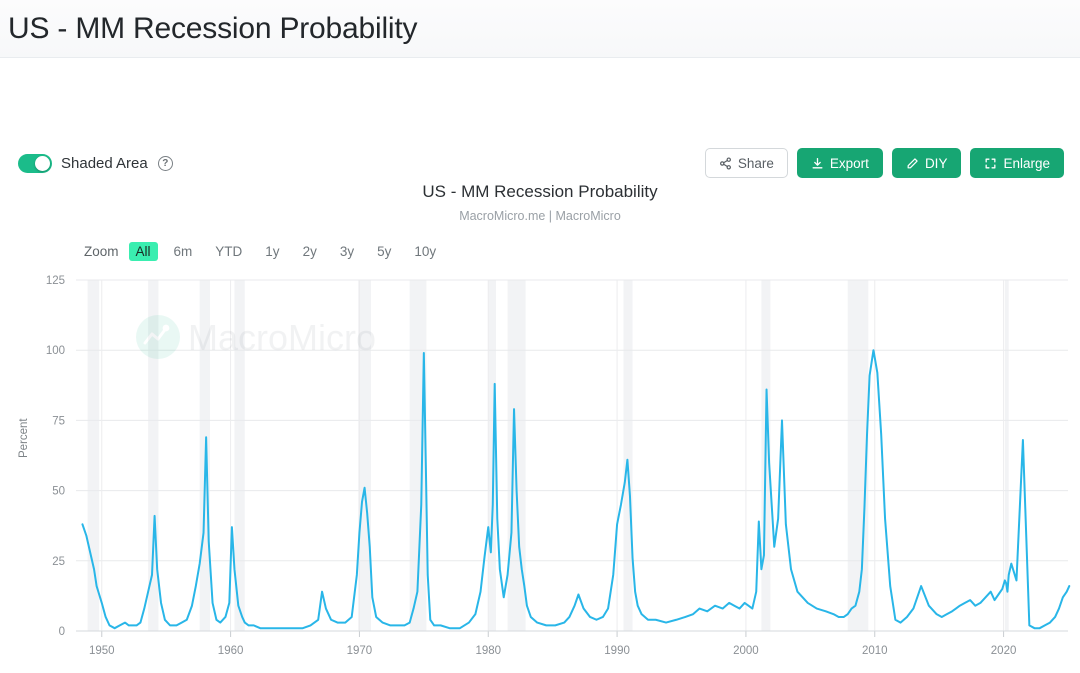 The width and height of the screenshot is (1080, 673). Describe the element at coordinates (213, 28) in the screenshot. I see `page-title: US - MM Recession Probability` at that location.